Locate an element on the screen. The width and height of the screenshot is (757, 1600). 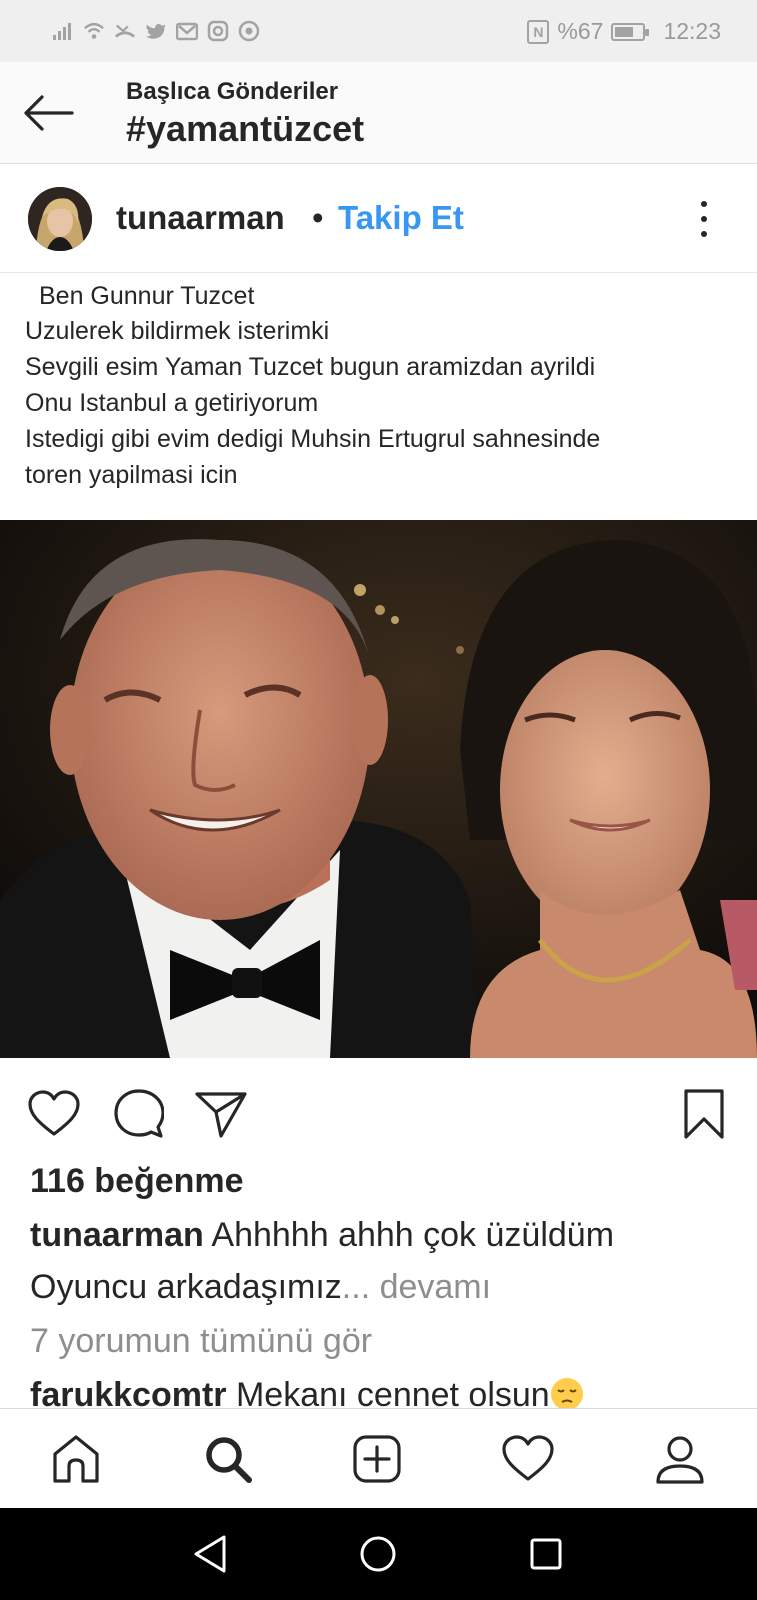
tab-profile is located at coordinates (680, 1459).